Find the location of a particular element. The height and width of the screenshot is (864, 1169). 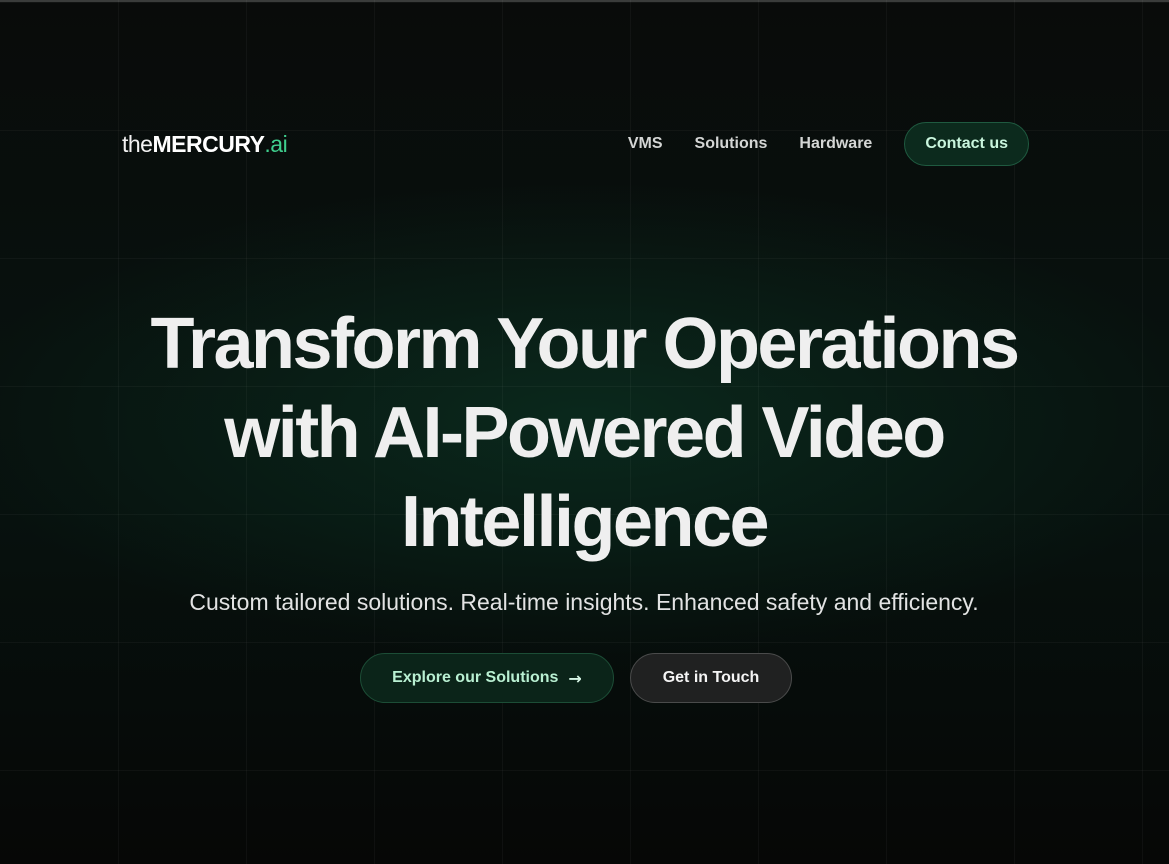

headline-line-2: with AI-Powered Video is located at coordinates (585, 433).